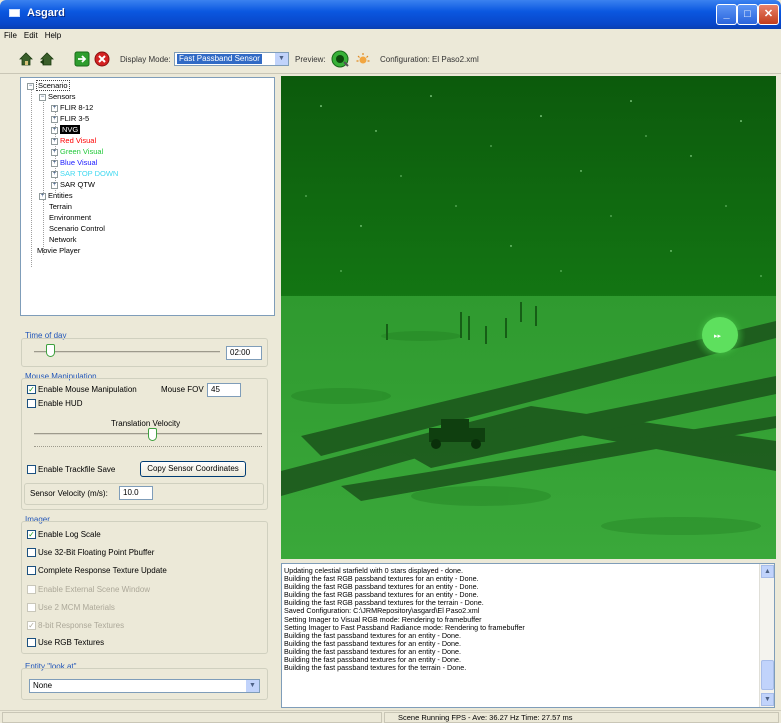 This screenshot has height=723, width=781. I want to click on time-slider-thumb, so click(50, 350).